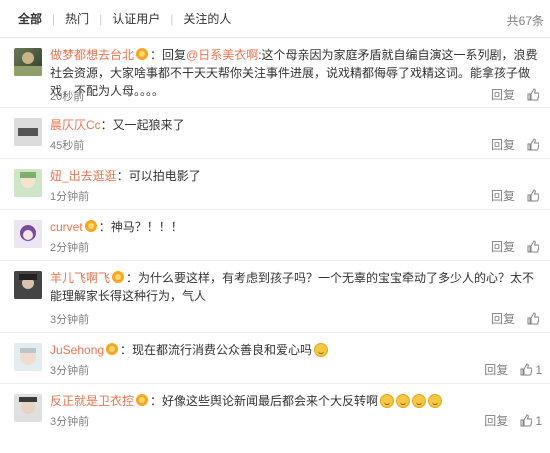  Describe the element at coordinates (77, 350) in the screenshot. I see `comment-username: JuSehong` at that location.